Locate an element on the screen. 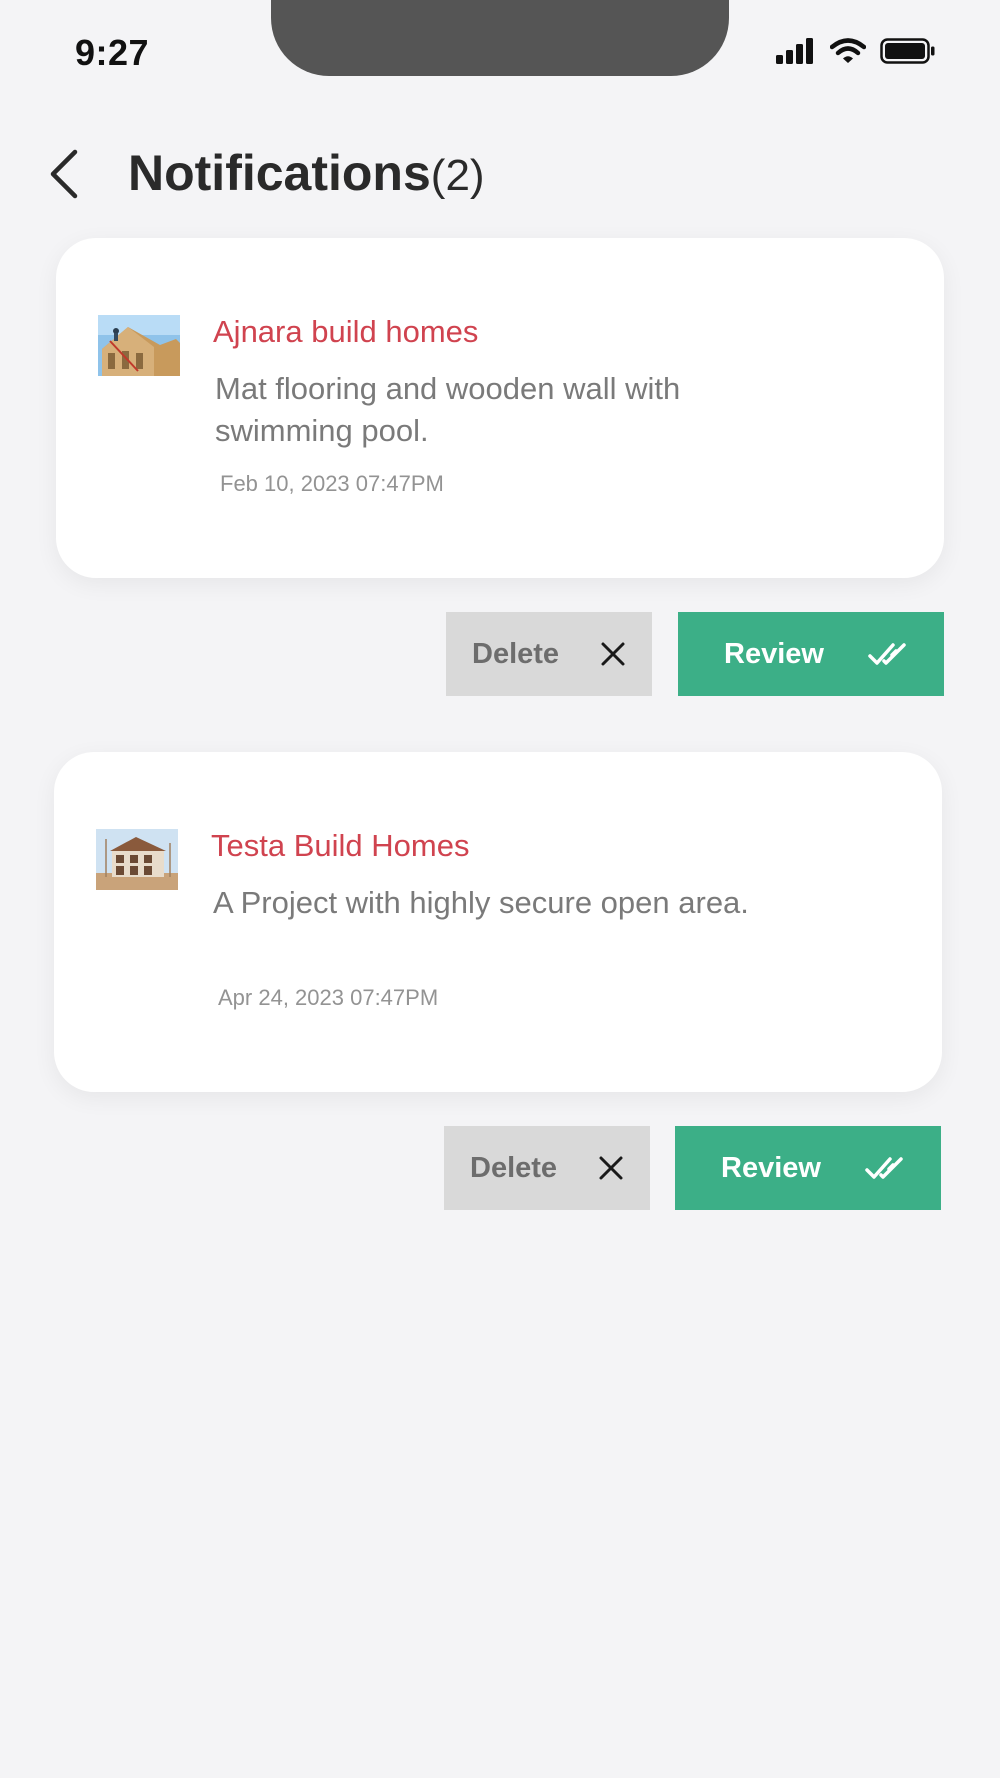 The image size is (1000, 1778). camera-notch is located at coordinates (500, 38).